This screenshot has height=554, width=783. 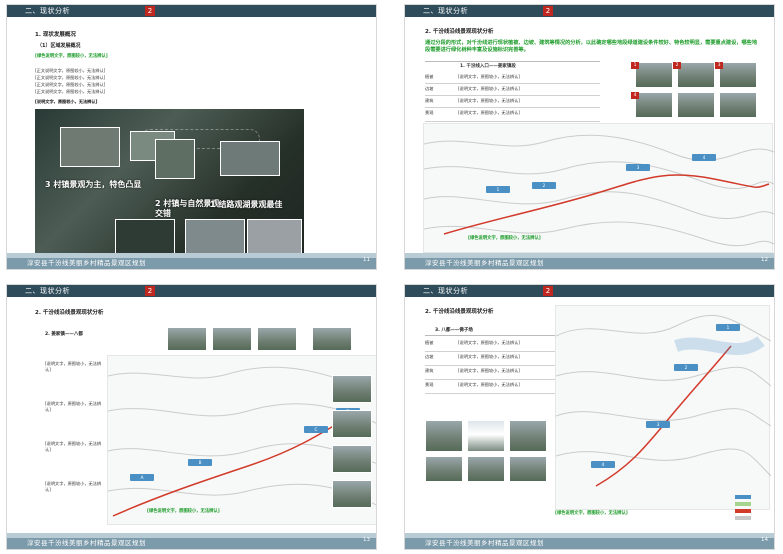 I want to click on table-row: 边坡 [说明文字，原图较小，无法辨认], so click(x=512, y=90).